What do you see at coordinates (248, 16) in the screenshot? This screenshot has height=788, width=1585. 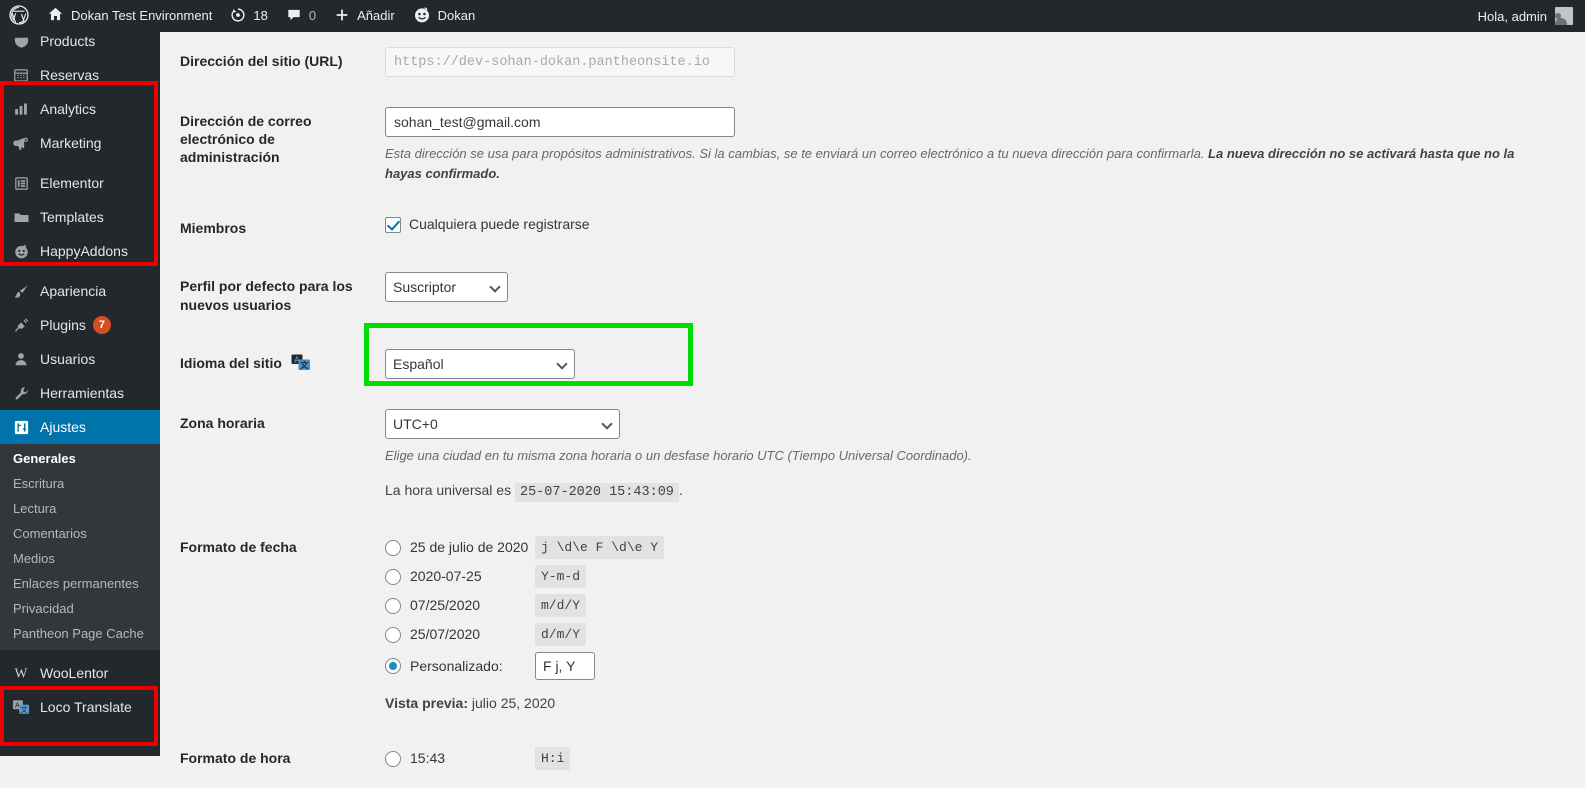 I see `updates-button: 18` at bounding box center [248, 16].